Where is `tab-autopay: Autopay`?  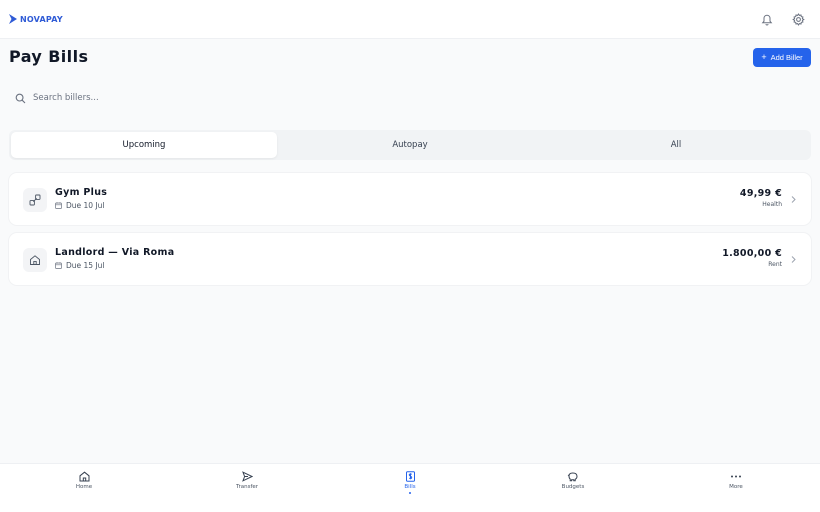
tab-autopay: Autopay is located at coordinates (410, 145).